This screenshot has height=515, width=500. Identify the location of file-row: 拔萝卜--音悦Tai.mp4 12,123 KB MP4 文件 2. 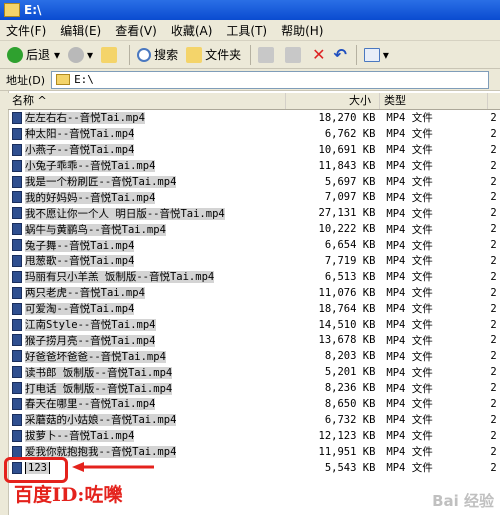
(254, 436).